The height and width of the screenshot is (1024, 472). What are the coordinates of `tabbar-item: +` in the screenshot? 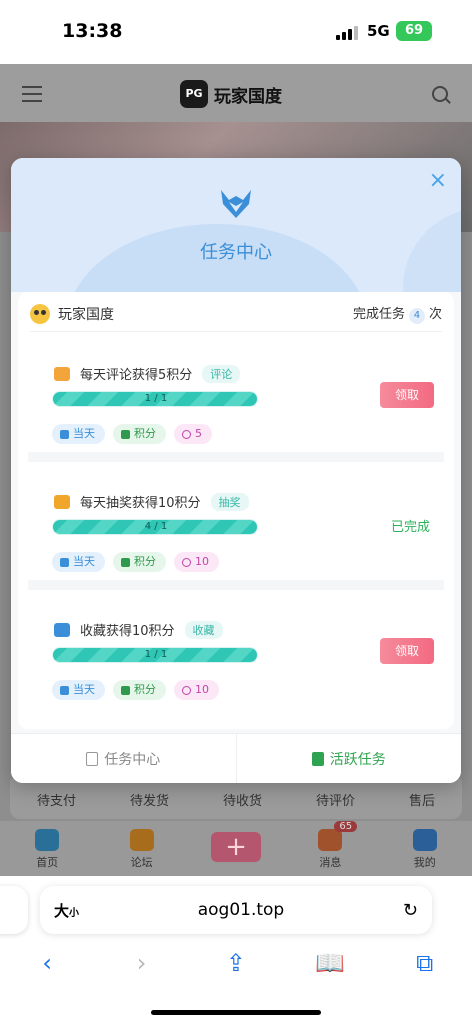 It's located at (236, 851).